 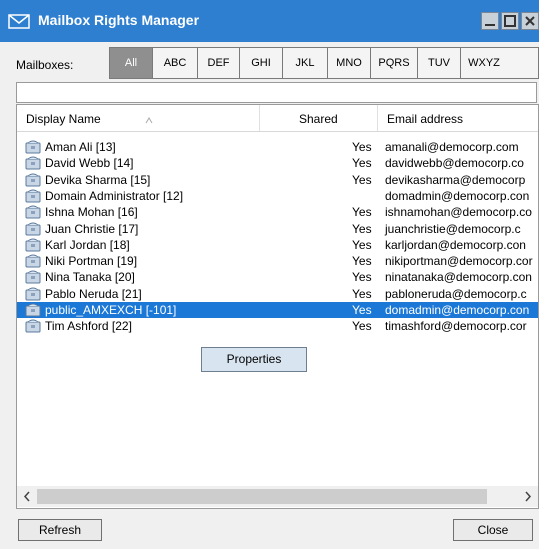 I want to click on filter-tab-all: All, so click(x=130, y=63).